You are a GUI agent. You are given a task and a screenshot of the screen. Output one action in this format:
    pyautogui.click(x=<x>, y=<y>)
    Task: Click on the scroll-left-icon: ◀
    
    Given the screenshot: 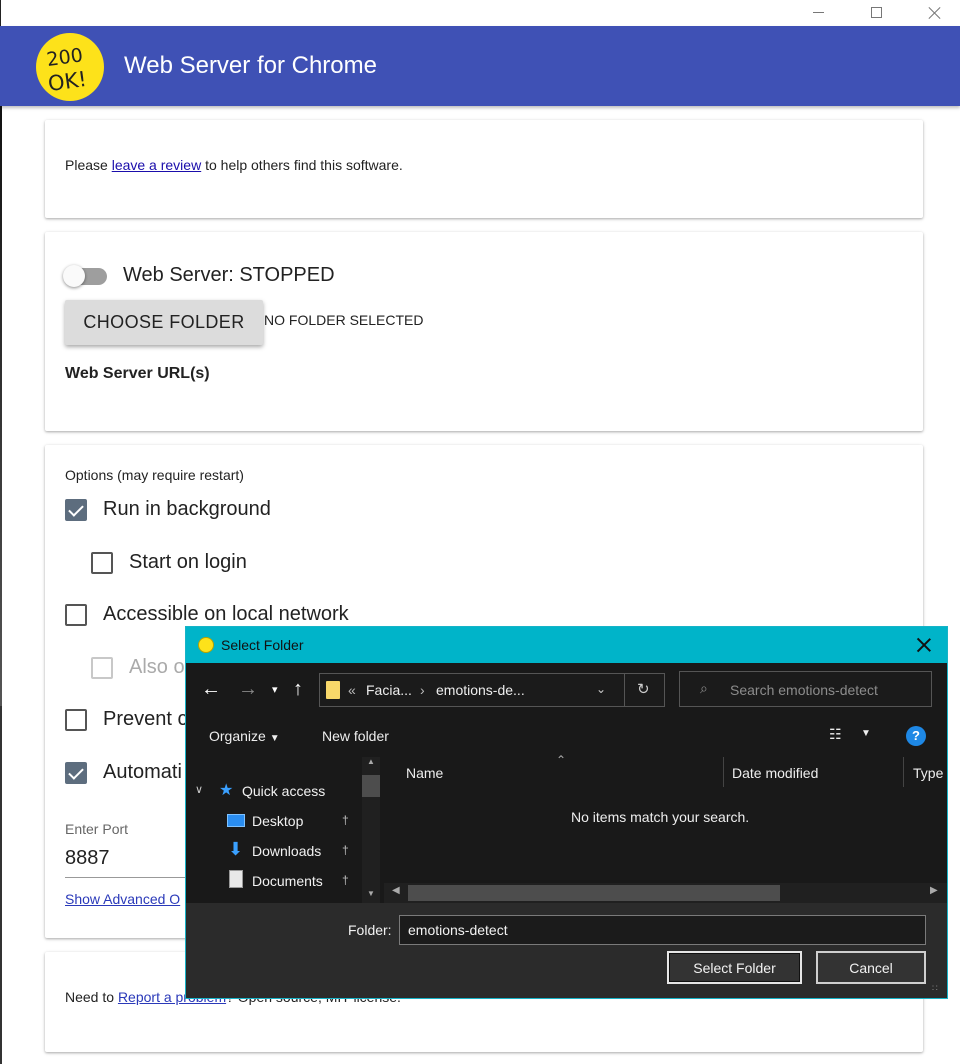 What is the action you would take?
    pyautogui.click(x=396, y=890)
    